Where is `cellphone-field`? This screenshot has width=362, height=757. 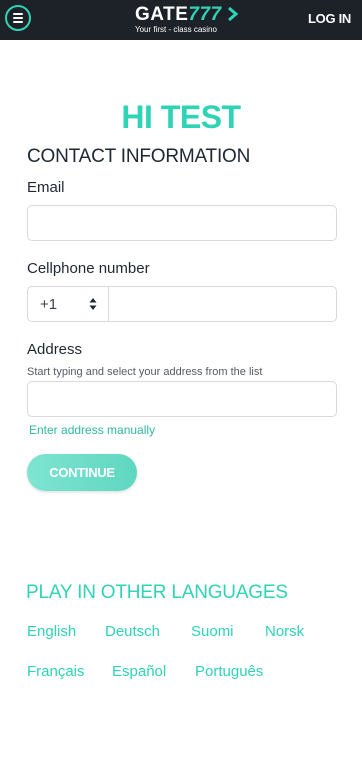
cellphone-field is located at coordinates (222, 304).